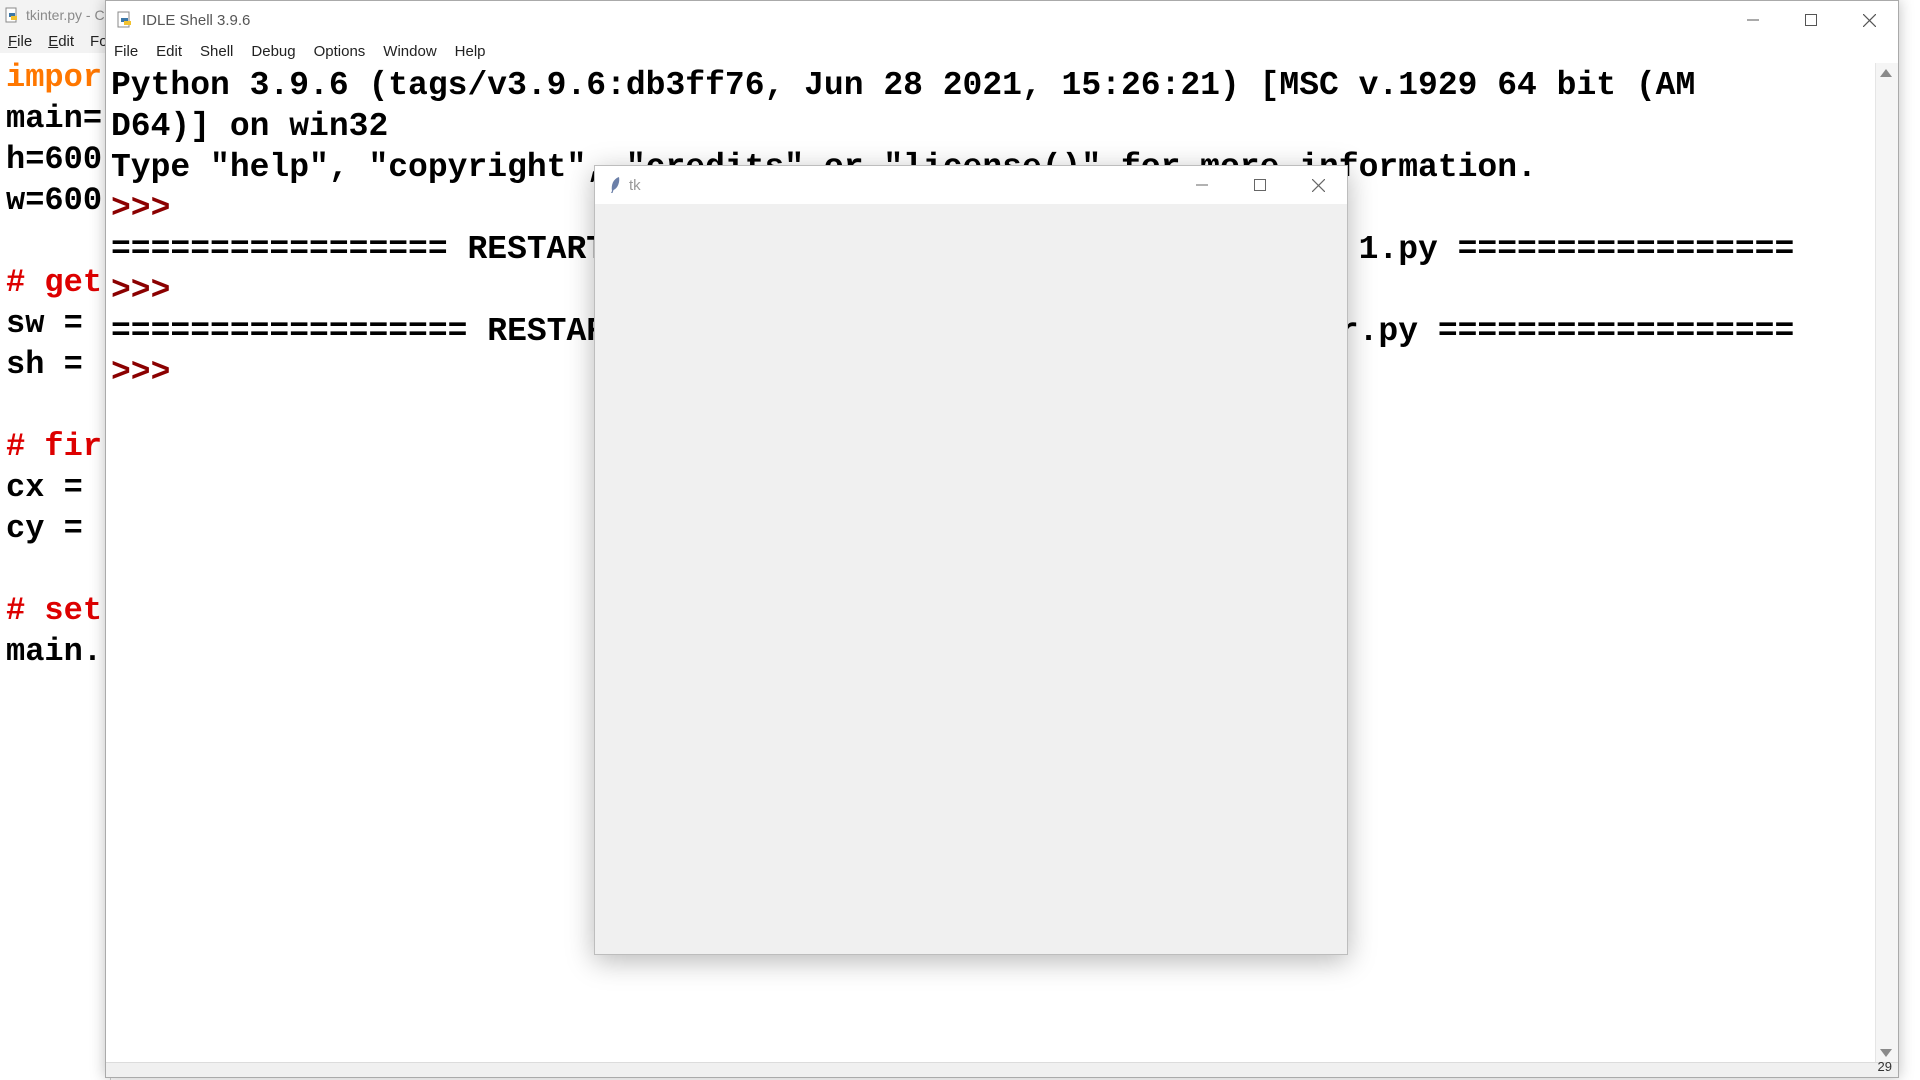  What do you see at coordinates (196, 20) in the screenshot?
I see `shell-title: IDLE Shell 3.9.6` at bounding box center [196, 20].